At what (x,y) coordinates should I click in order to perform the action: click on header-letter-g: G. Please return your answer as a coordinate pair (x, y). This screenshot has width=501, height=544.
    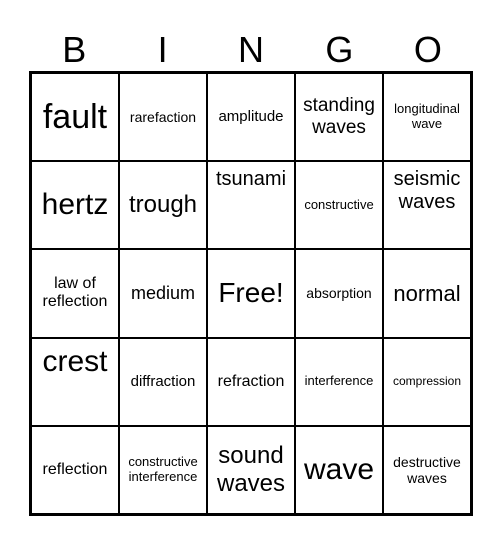
    Looking at the image, I should click on (339, 49).